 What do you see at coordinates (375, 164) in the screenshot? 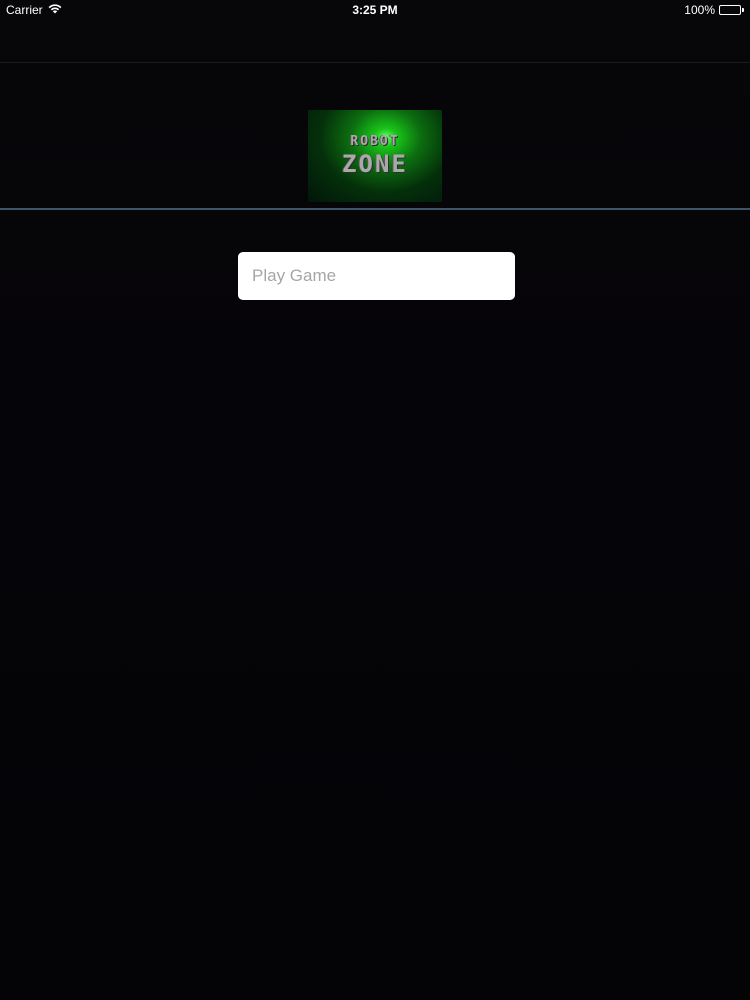
I see `logo-text-bottom: ZONE` at bounding box center [375, 164].